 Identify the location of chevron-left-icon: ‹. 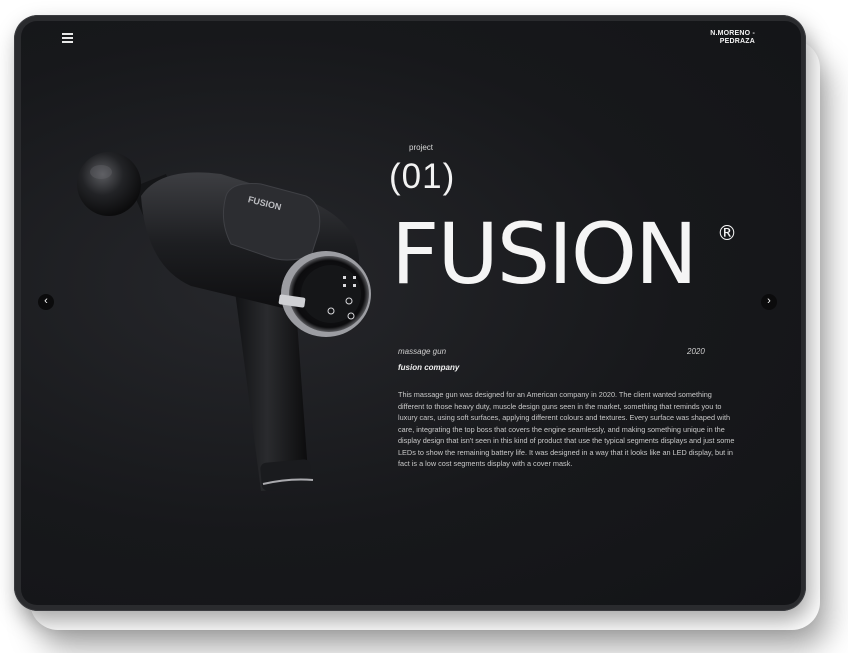
(46, 301).